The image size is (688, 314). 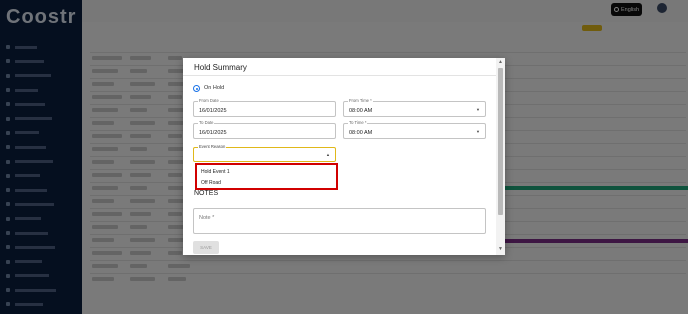 I want to click on from-time-value: 08:00 AM, so click(x=361, y=111).